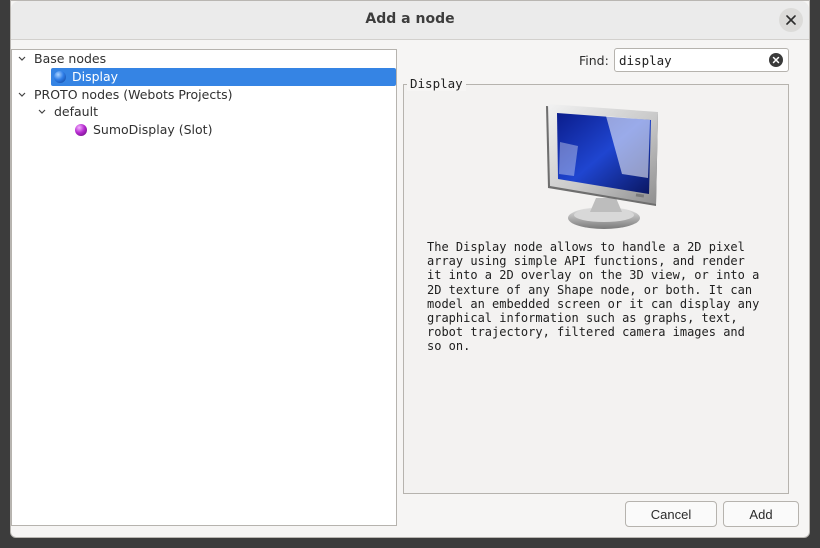 Image resolution: width=820 pixels, height=548 pixels. I want to click on tree-item-proto-nodes: PROTO nodes (Webots Projects), so click(204, 95).